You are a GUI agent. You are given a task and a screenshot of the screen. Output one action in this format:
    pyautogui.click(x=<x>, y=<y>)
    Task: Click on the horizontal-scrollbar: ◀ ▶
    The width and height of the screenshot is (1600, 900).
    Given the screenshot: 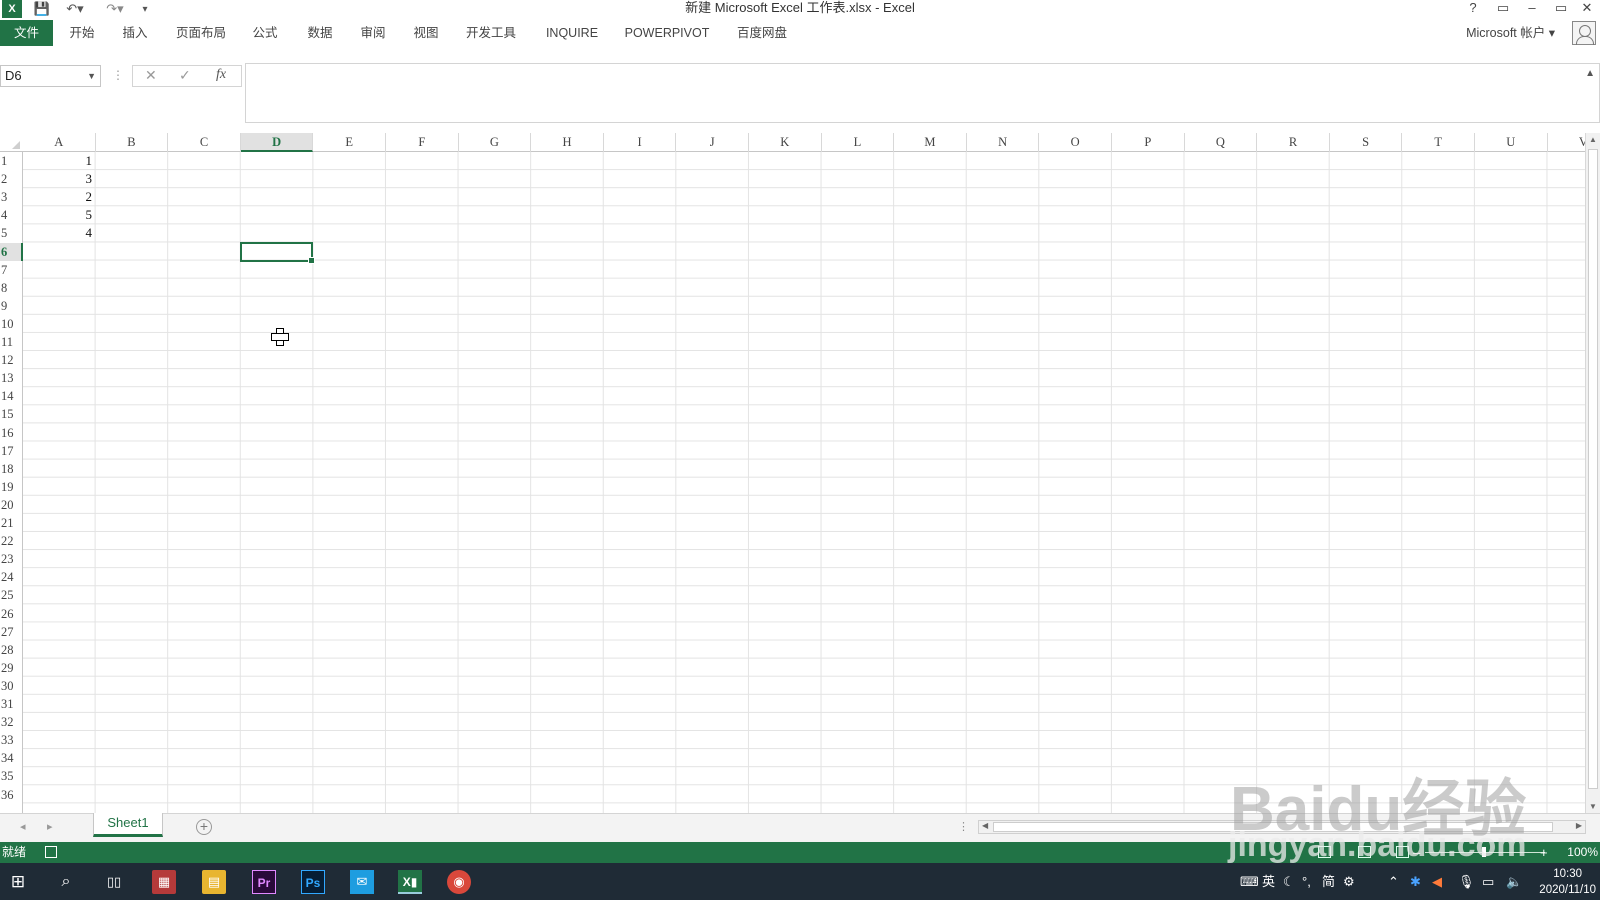 What is the action you would take?
    pyautogui.click(x=1282, y=827)
    